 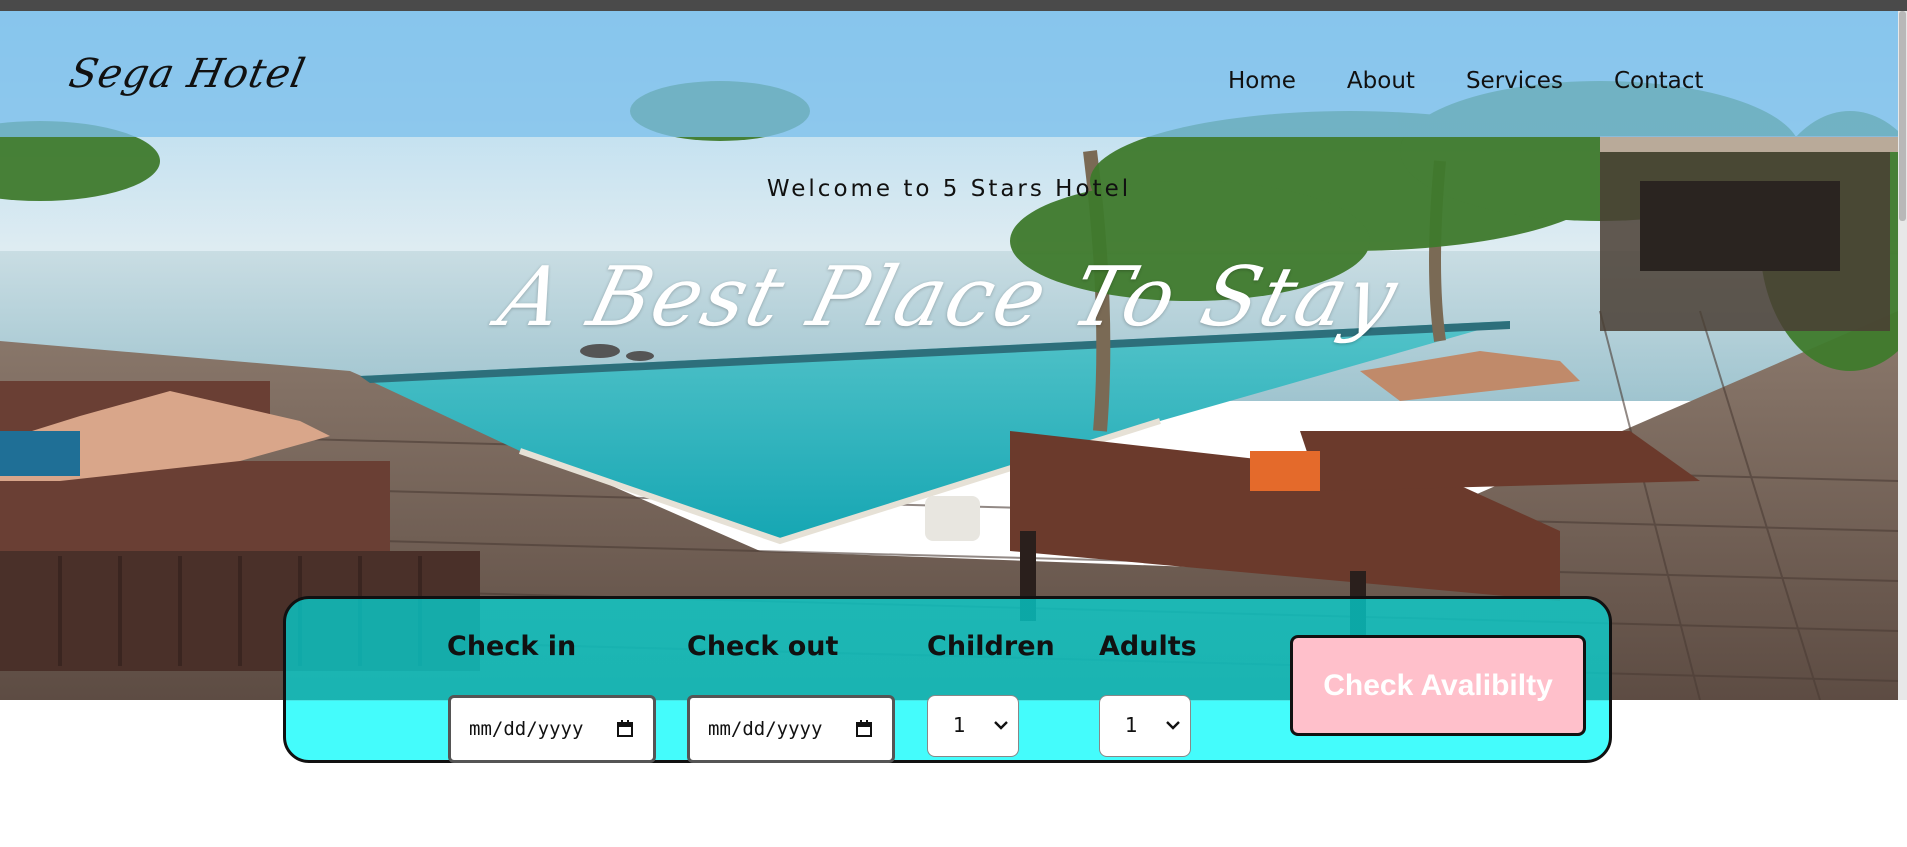 What do you see at coordinates (959, 725) in the screenshot?
I see `children-selected-value: 1` at bounding box center [959, 725].